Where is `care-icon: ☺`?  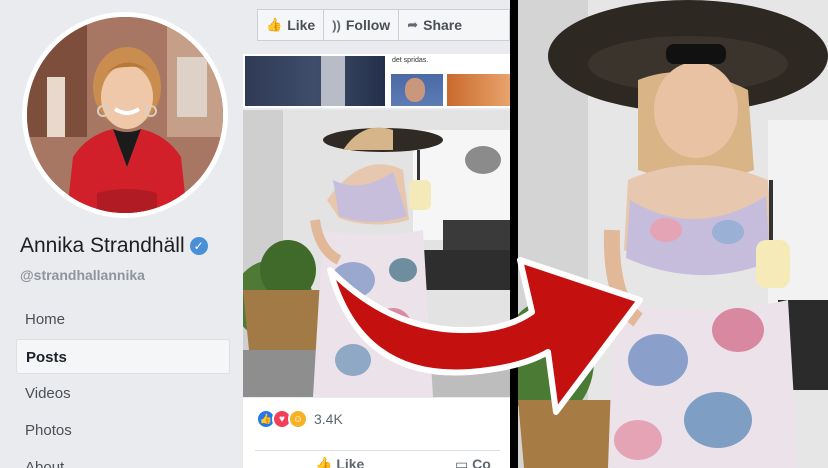 care-icon: ☺ is located at coordinates (298, 419).